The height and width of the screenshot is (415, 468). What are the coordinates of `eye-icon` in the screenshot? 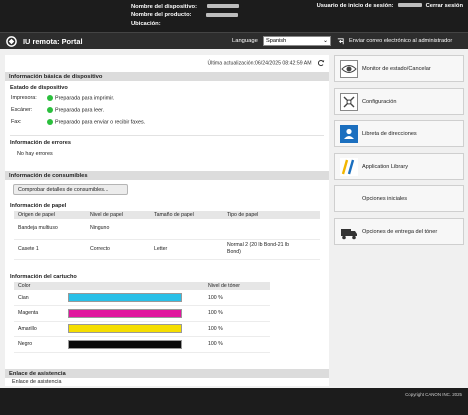 It's located at (349, 69).